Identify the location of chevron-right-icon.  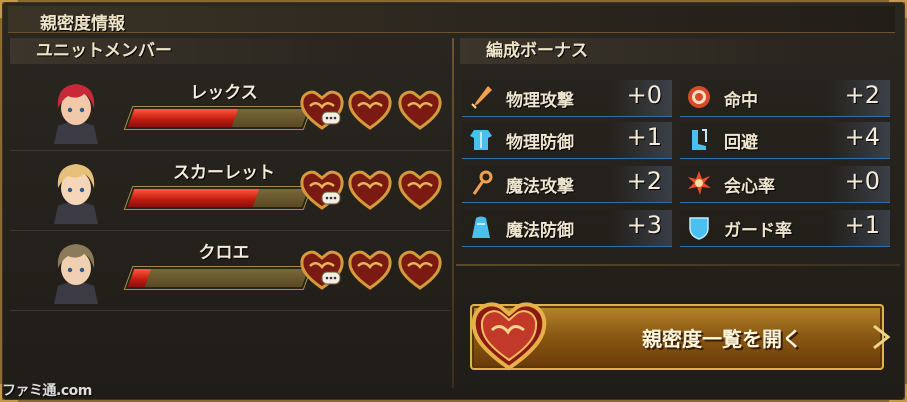
(882, 337).